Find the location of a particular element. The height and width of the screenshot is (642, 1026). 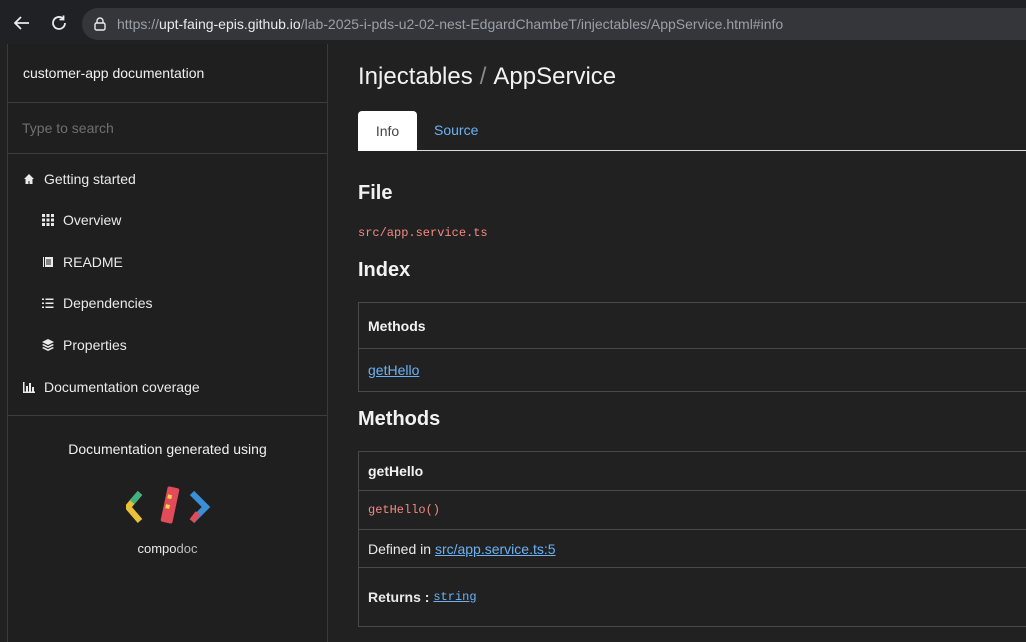

menu-item-properties: Properties is located at coordinates (84, 345).